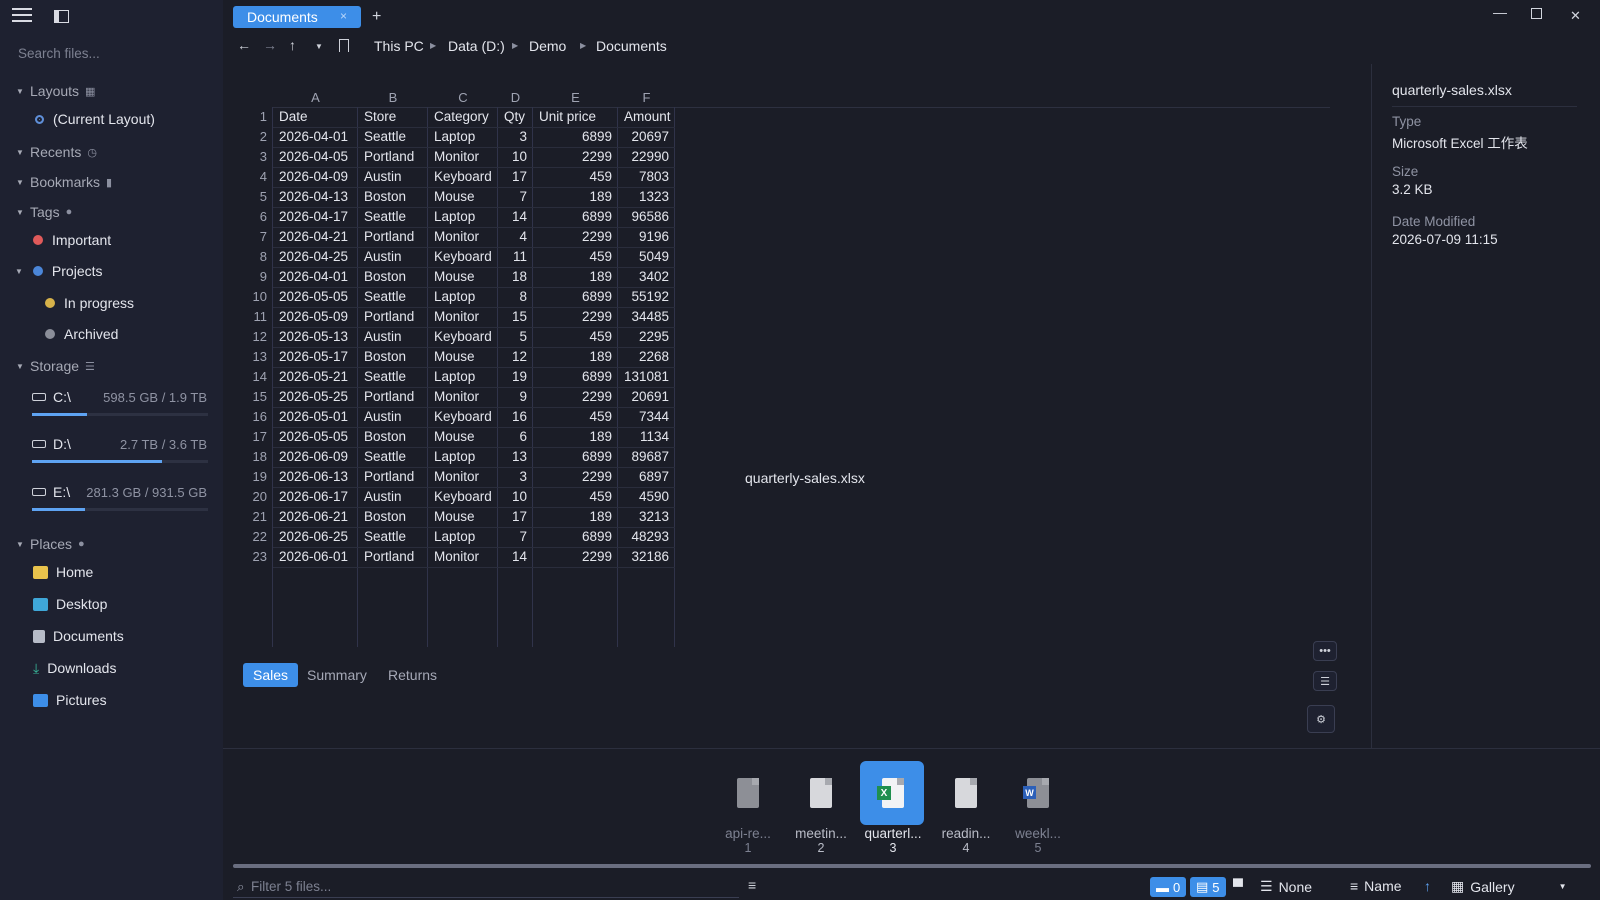 The image size is (1600, 900). What do you see at coordinates (111, 456) in the screenshot?
I see `drive-d: D:\ 2.7 TB / 3.6 TB` at bounding box center [111, 456].